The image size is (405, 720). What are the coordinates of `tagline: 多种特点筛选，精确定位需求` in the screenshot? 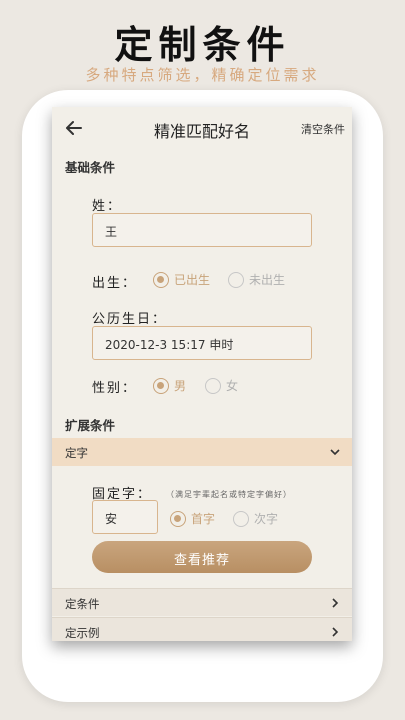 It's located at (202, 75).